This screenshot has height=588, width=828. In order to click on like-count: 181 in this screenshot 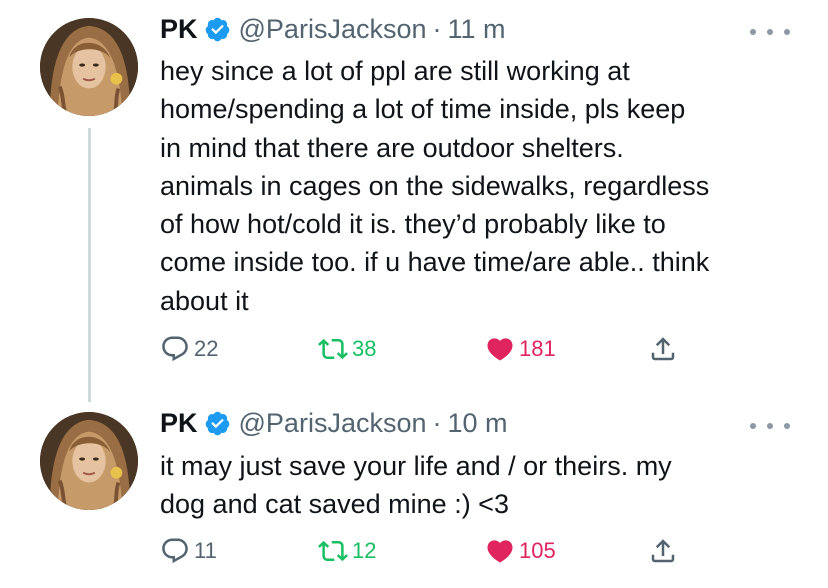, I will do `click(537, 348)`.